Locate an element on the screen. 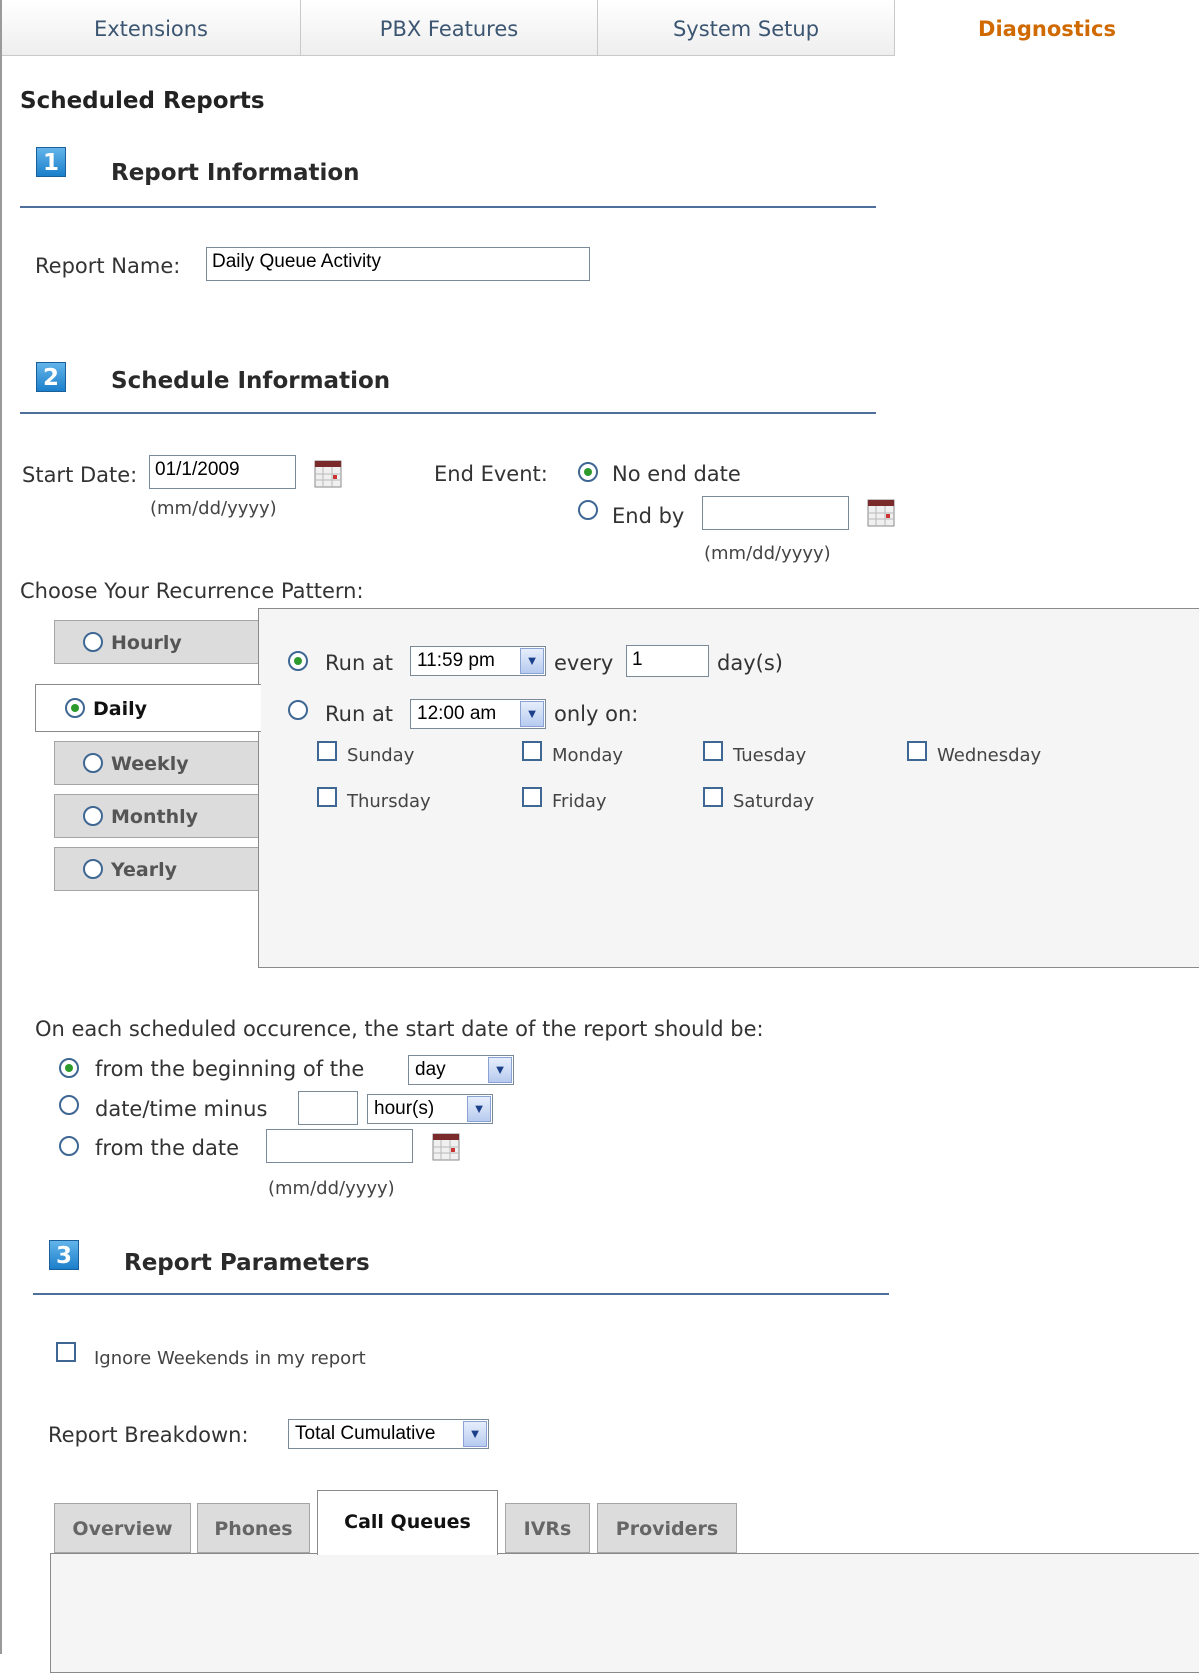 The width and height of the screenshot is (1199, 1673). monthly-radio is located at coordinates (93, 816).